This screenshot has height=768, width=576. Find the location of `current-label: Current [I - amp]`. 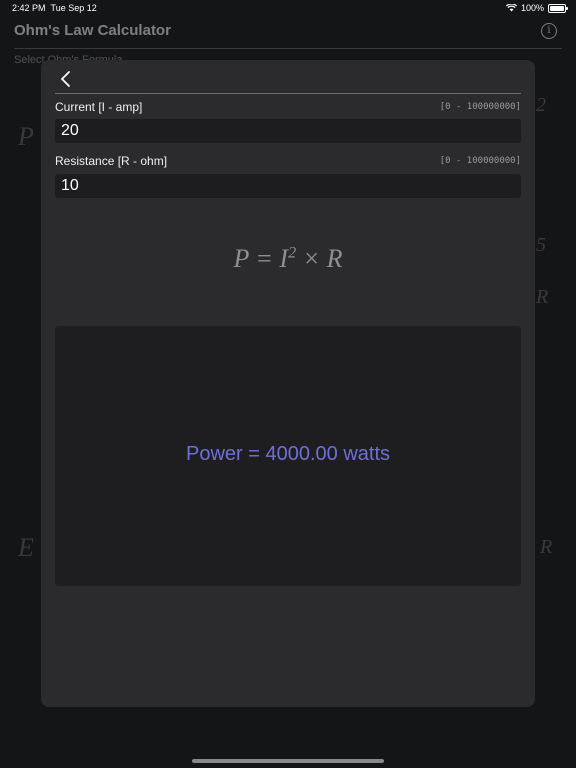

current-label: Current [I - amp] is located at coordinates (99, 107).